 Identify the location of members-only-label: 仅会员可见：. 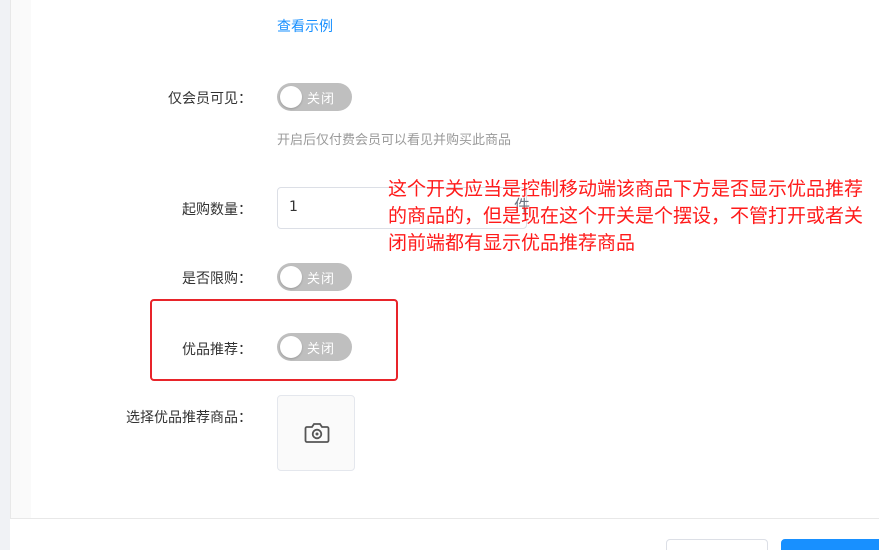
(210, 99).